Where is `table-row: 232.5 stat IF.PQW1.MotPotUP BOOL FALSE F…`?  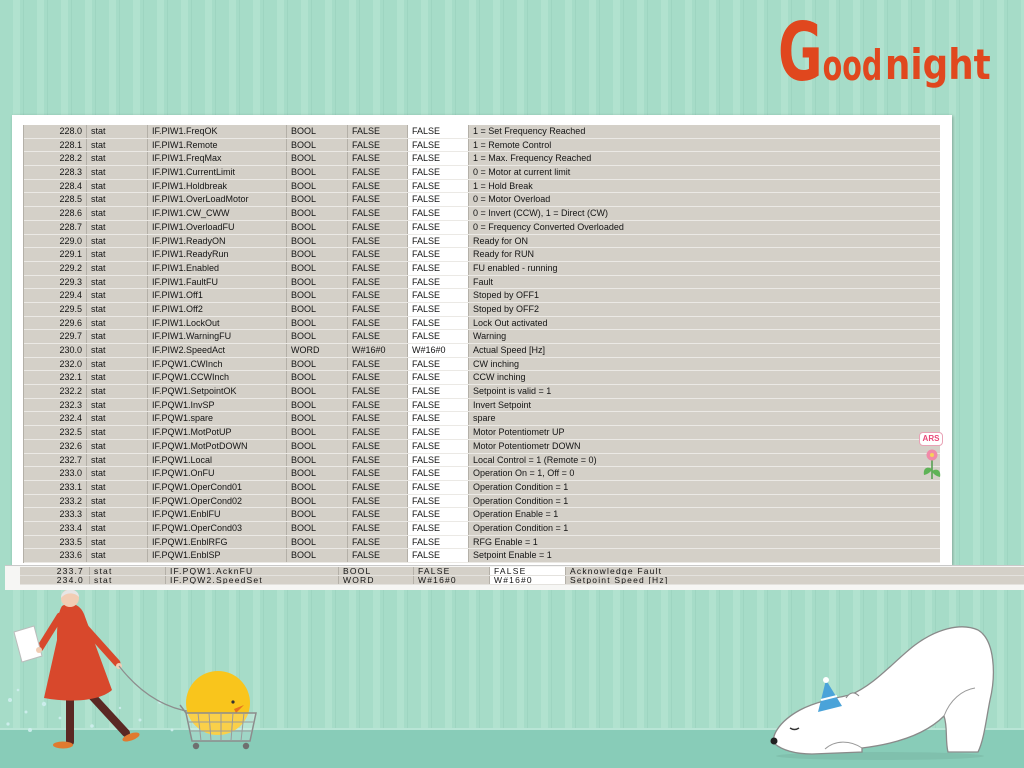 table-row: 232.5 stat IF.PQW1.MotPotUP BOOL FALSE F… is located at coordinates (482, 433).